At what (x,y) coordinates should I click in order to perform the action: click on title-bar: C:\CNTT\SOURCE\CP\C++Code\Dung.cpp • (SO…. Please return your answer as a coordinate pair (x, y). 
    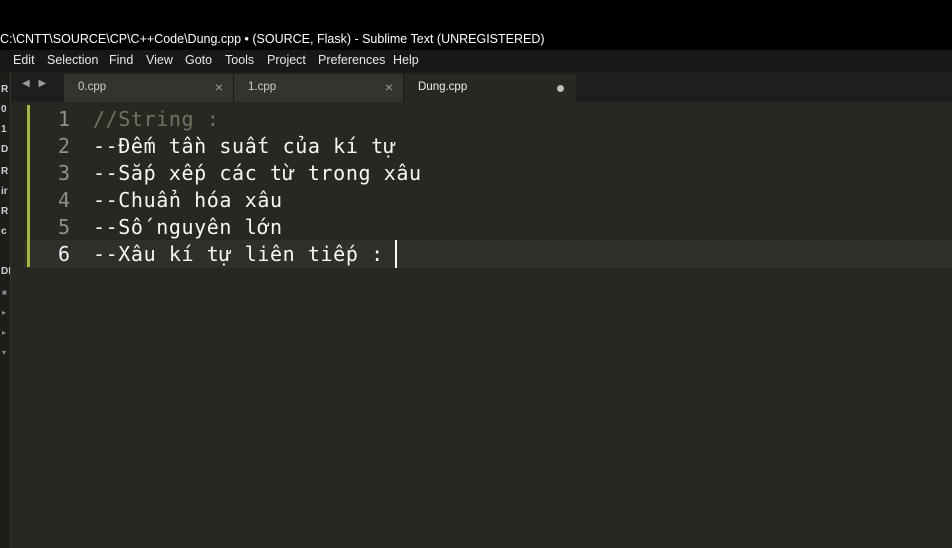
    Looking at the image, I should click on (476, 25).